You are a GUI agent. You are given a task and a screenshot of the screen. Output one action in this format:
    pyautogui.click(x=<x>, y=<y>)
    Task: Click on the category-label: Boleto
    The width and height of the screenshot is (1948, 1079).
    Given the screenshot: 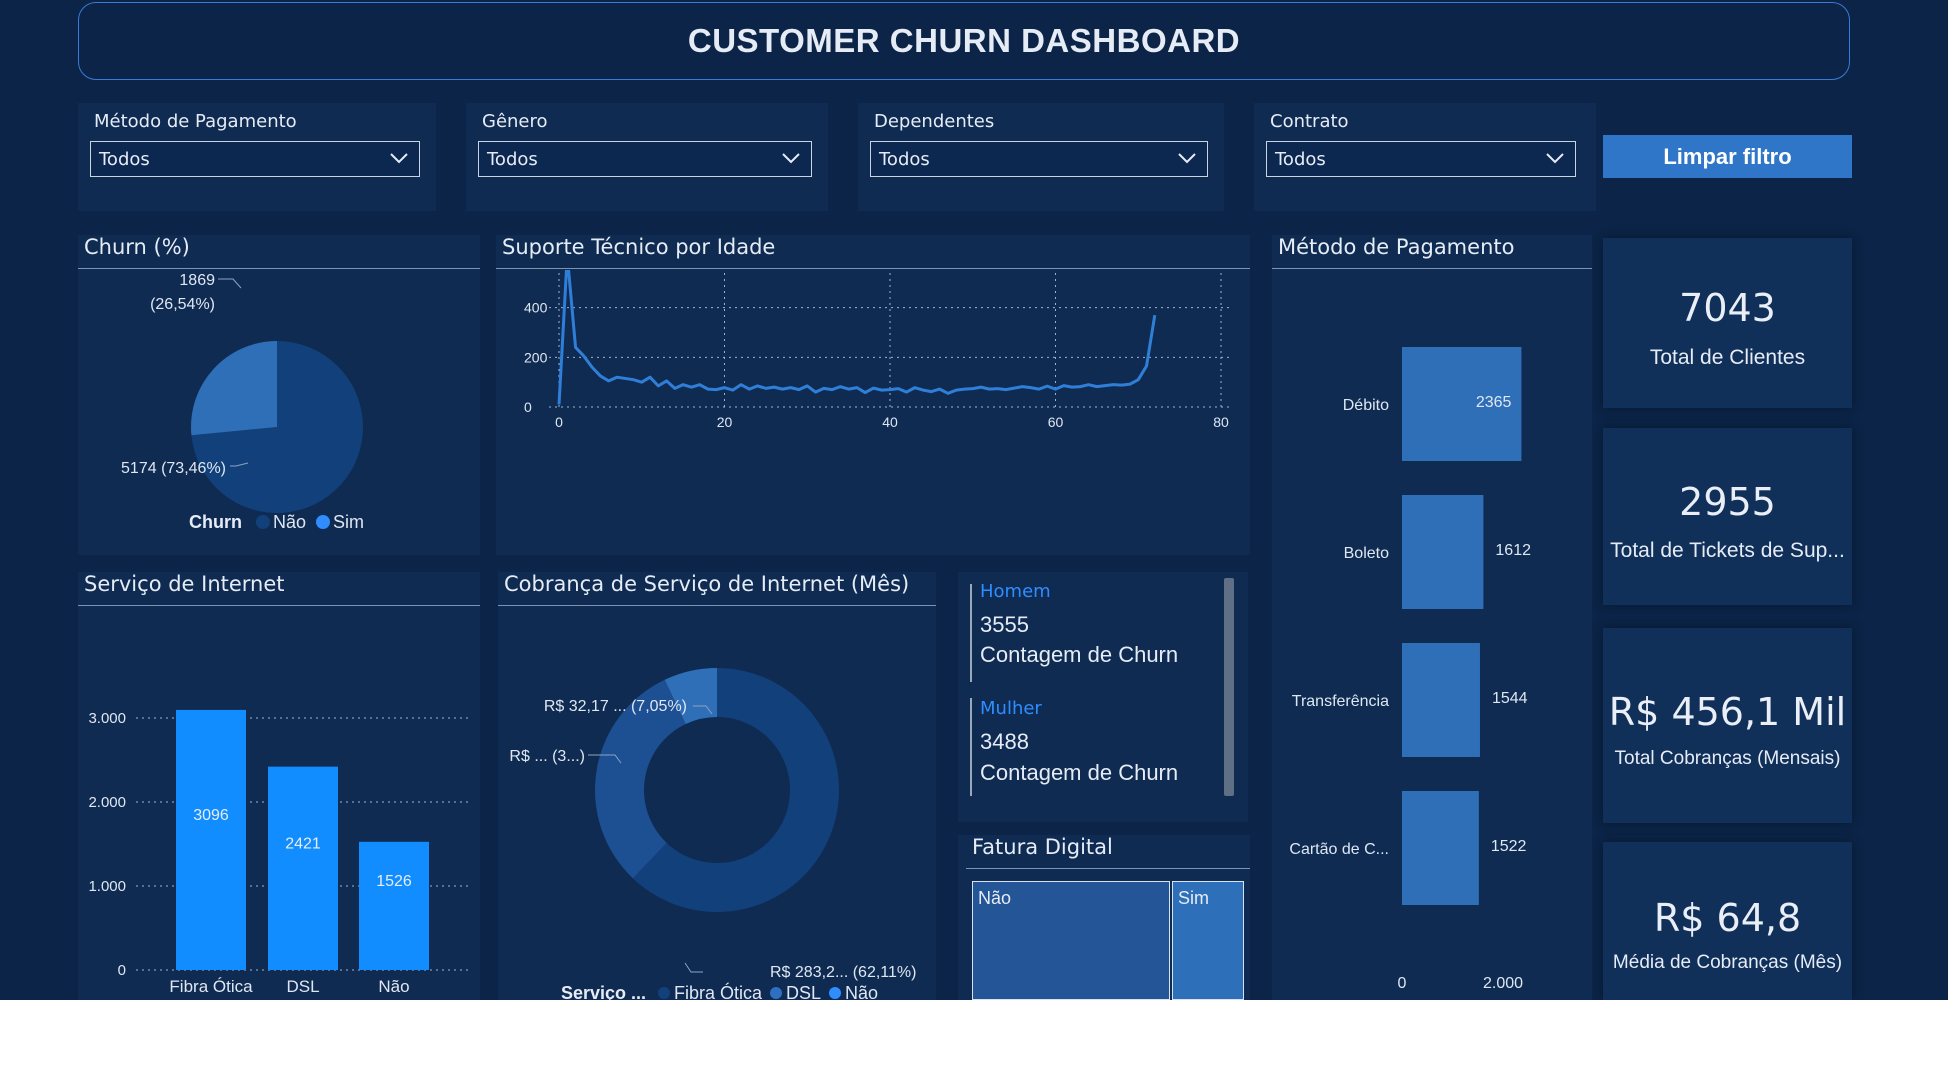 What is the action you would take?
    pyautogui.click(x=1366, y=553)
    